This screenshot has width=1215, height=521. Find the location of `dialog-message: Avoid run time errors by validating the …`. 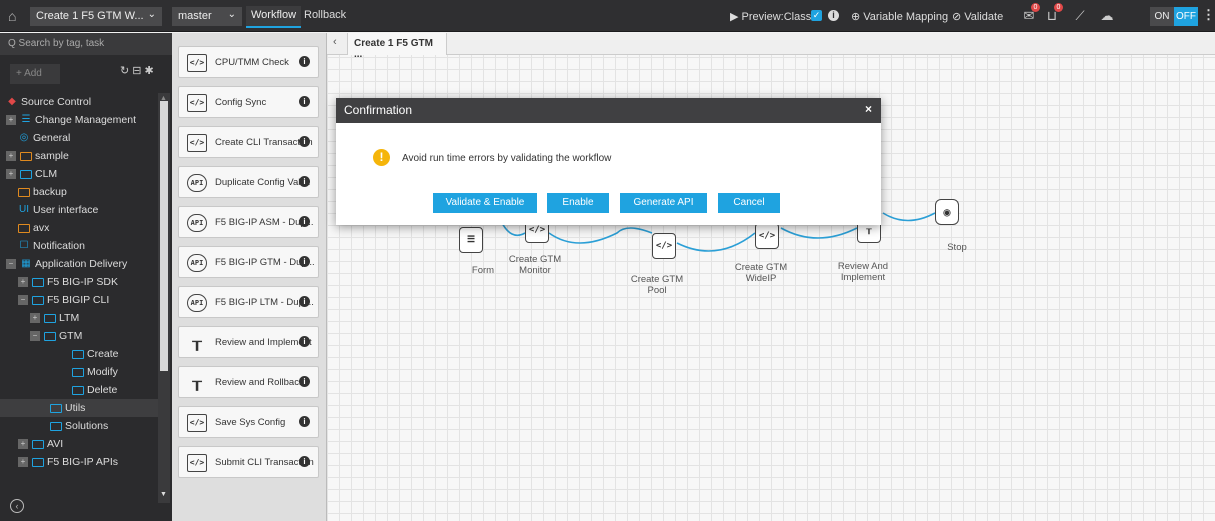

dialog-message: Avoid run time errors by validating the … is located at coordinates (507, 158).